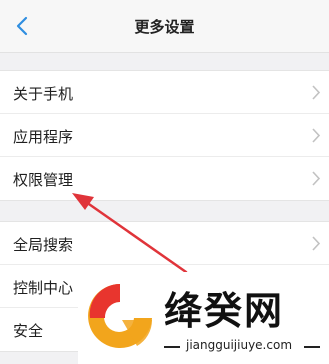  What do you see at coordinates (239, 345) in the screenshot?
I see `watermark-url: jiangguijiuye.com` at bounding box center [239, 345].